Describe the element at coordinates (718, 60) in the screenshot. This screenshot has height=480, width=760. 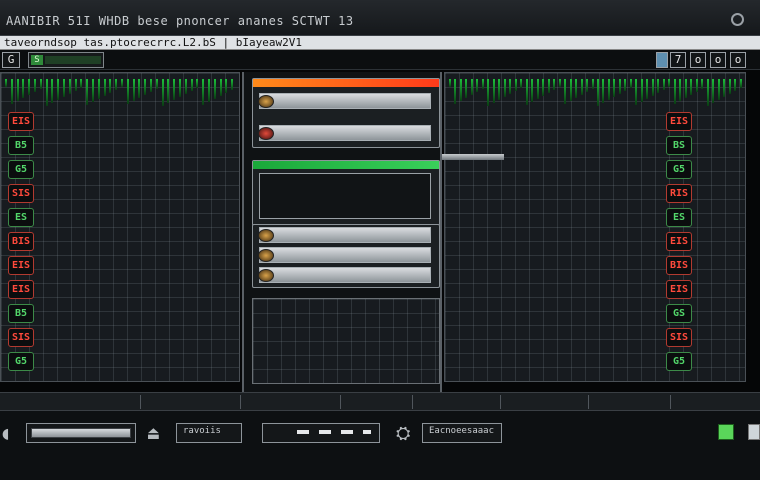
I see `toolbar-button-3: o` at that location.